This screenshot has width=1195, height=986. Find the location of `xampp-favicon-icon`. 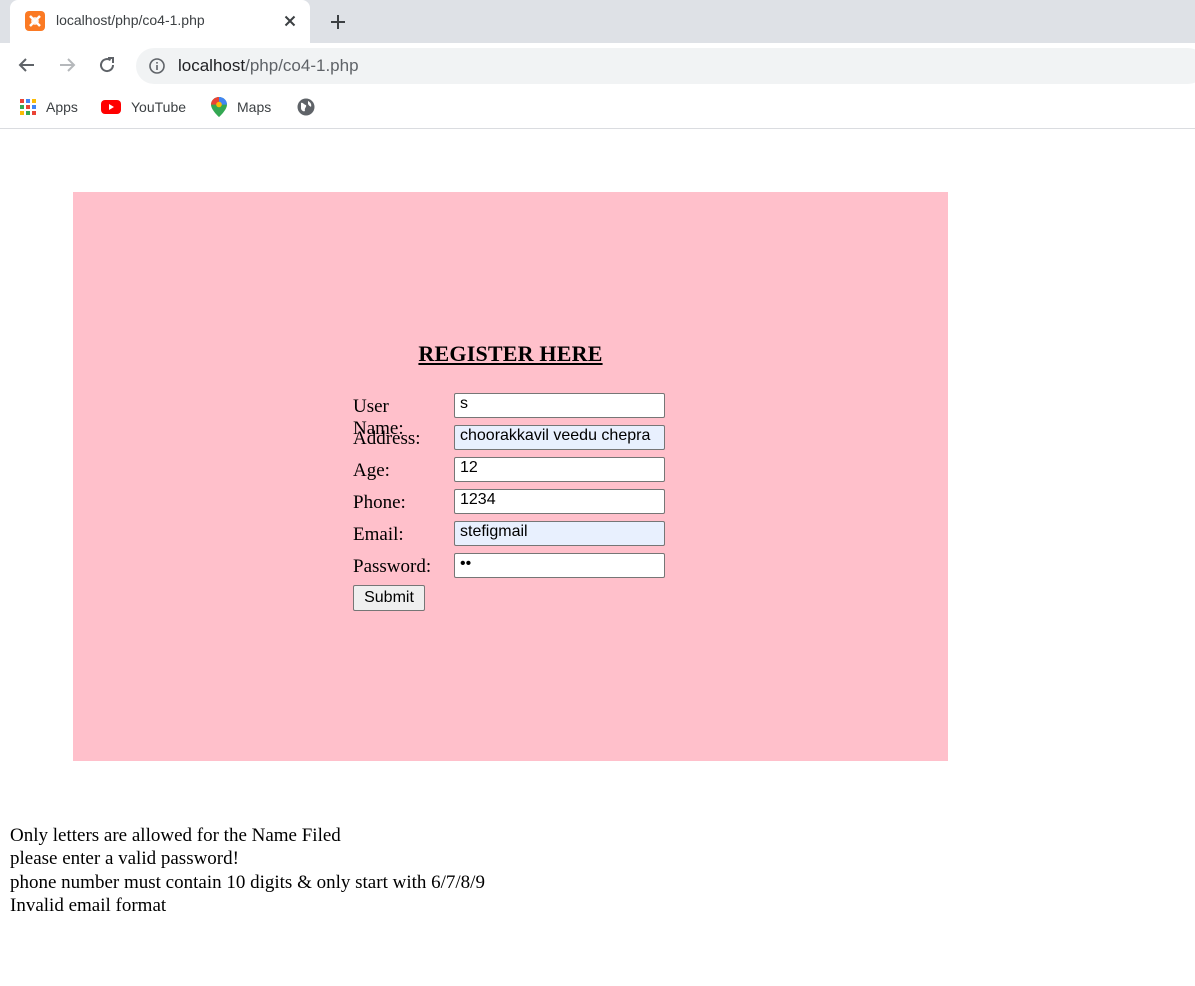

xampp-favicon-icon is located at coordinates (35, 21).